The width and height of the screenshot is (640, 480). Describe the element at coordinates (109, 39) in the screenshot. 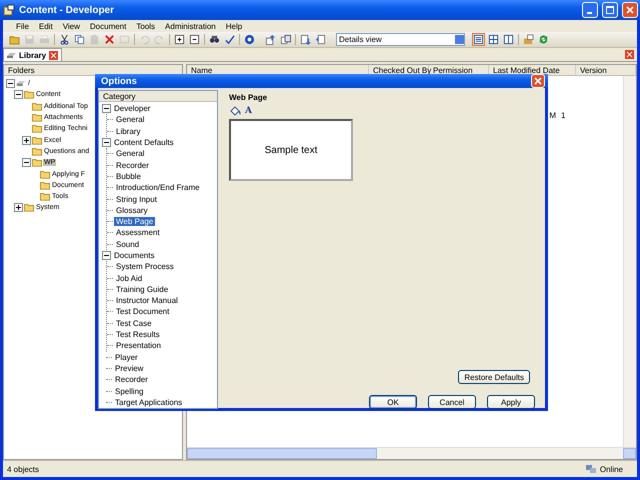

I see `delete-icon` at that location.